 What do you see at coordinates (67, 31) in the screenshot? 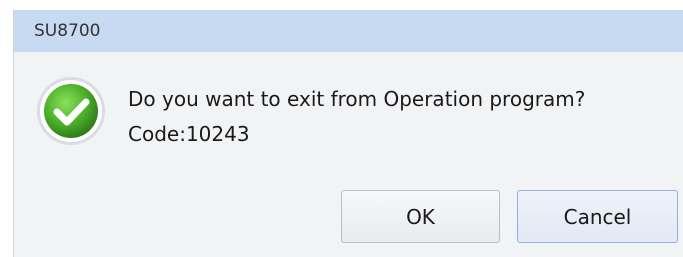
I see `window-title: SU8700` at bounding box center [67, 31].